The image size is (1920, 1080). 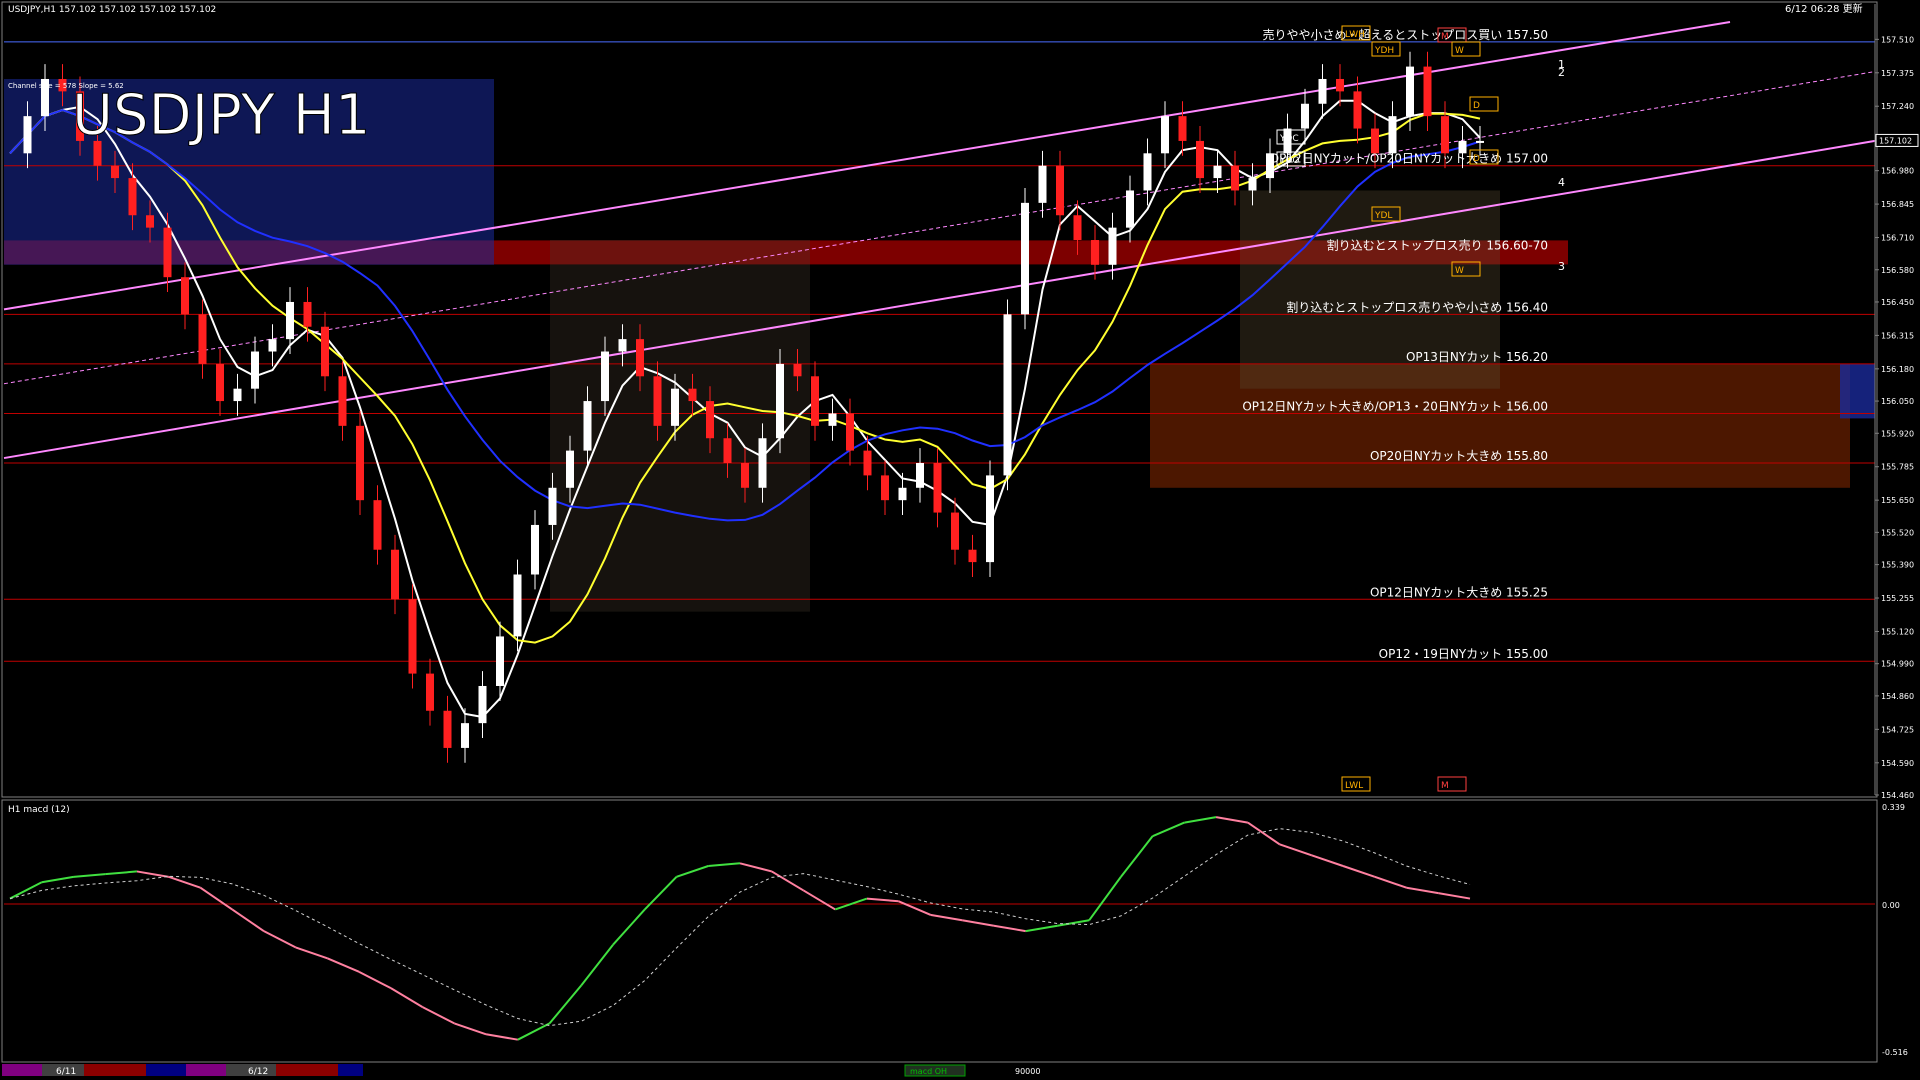 What do you see at coordinates (1289, 139) in the screenshot?
I see `marker-ydc: YDC` at bounding box center [1289, 139].